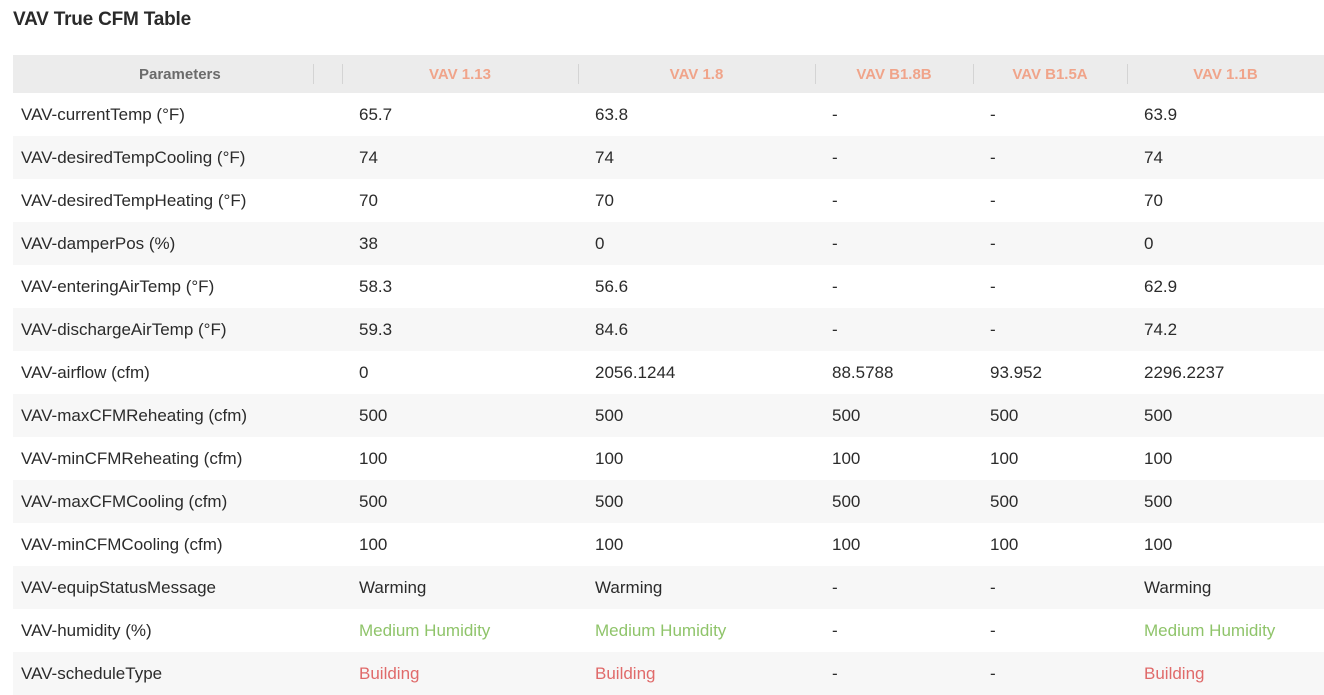  I want to click on column-header-label: VAV 1.8, so click(696, 74).